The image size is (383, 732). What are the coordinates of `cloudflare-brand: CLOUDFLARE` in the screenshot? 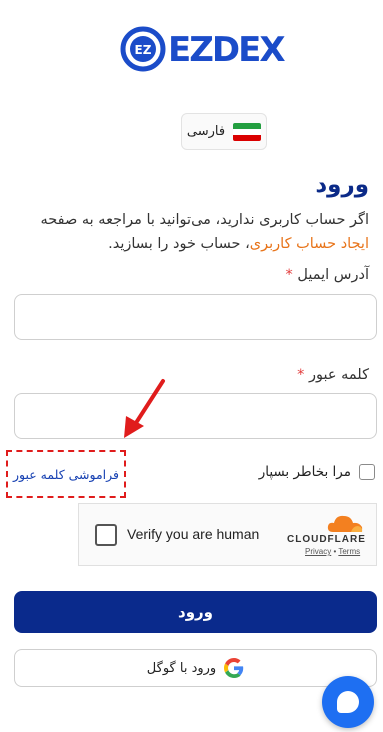 It's located at (326, 539).